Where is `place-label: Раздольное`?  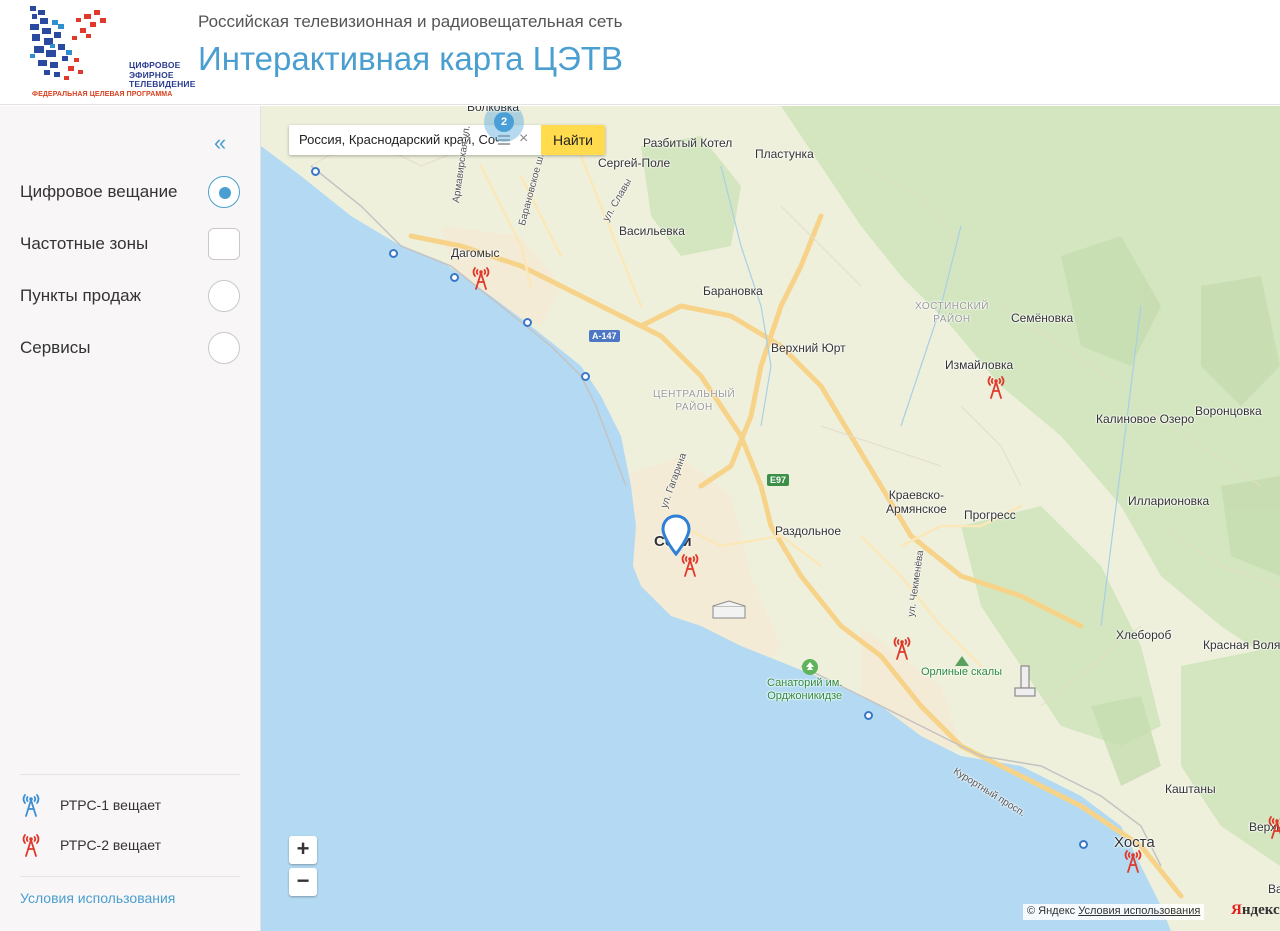 place-label: Раздольное is located at coordinates (808, 531).